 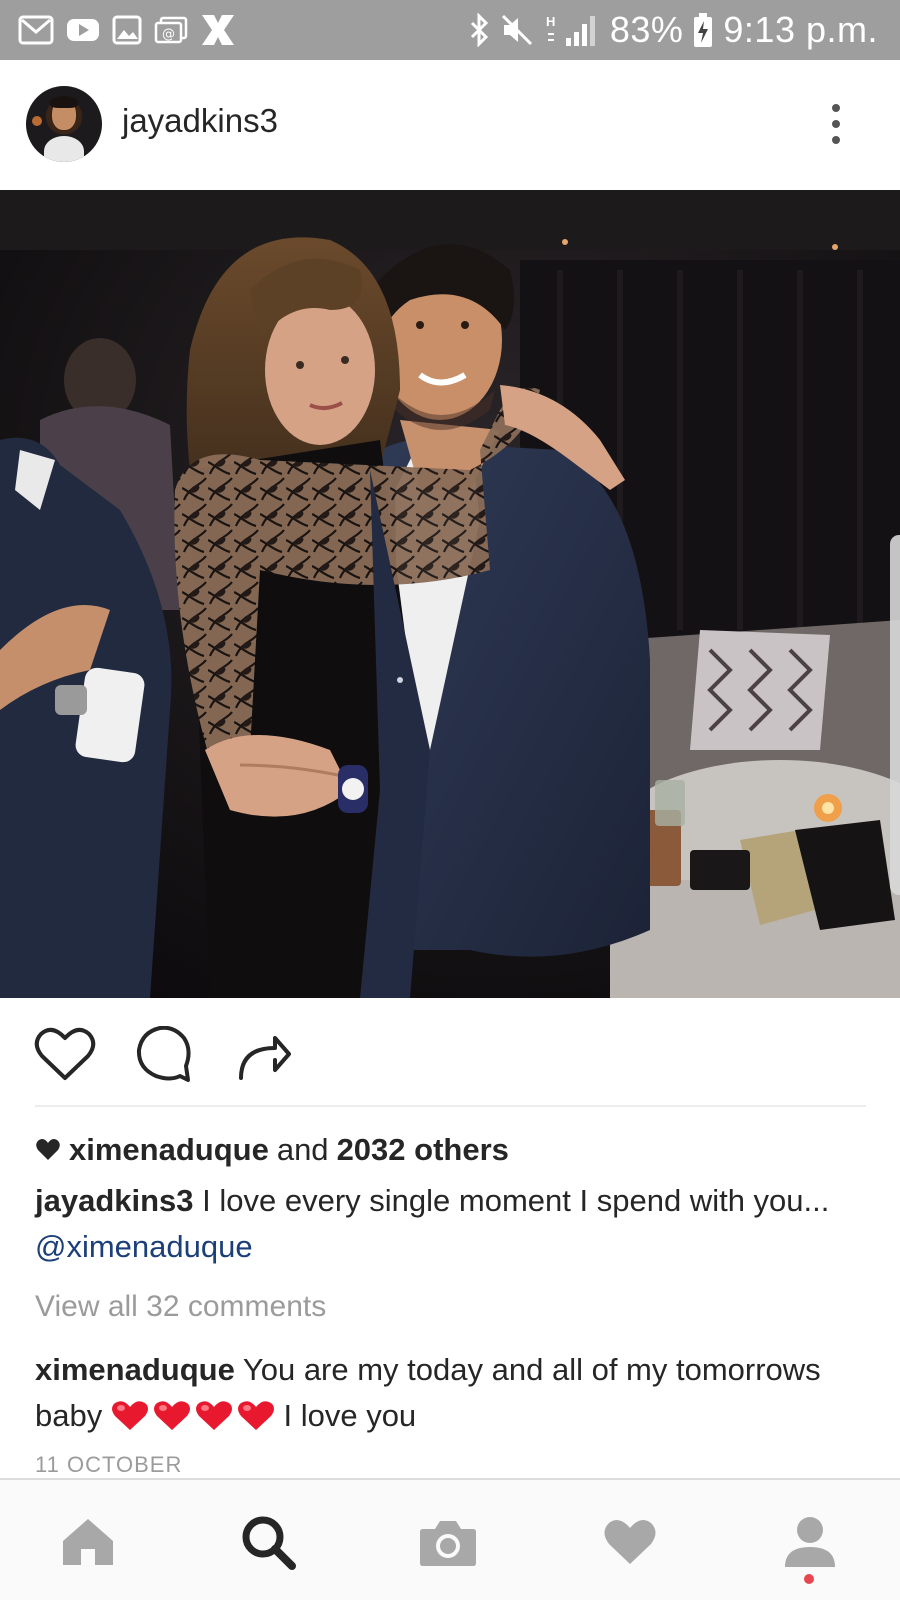 I want to click on share-arrow-icon, so click(x=263, y=1054).